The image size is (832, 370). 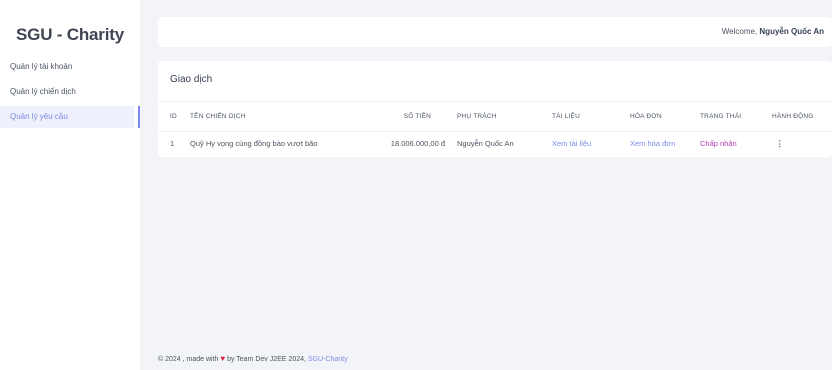 I want to click on column-header-action: HÀNH ĐỘNG, so click(x=802, y=116).